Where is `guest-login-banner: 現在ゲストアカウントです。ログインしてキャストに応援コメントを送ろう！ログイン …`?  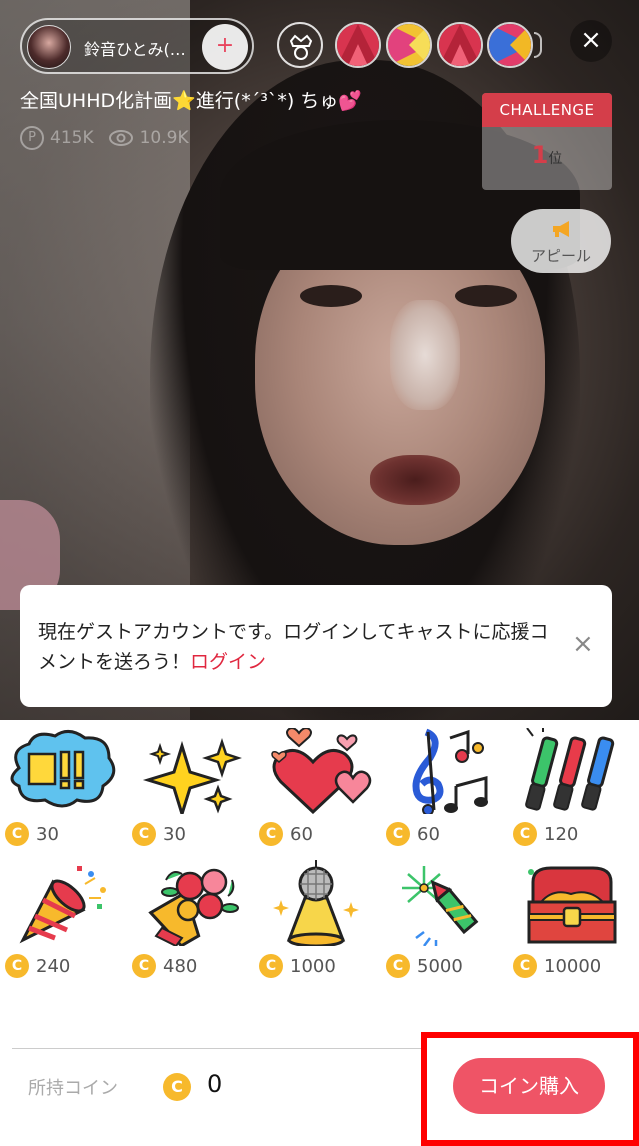 guest-login-banner: 現在ゲストアカウントです。ログインしてキャストに応援コメントを送ろう！ログイン … is located at coordinates (316, 646).